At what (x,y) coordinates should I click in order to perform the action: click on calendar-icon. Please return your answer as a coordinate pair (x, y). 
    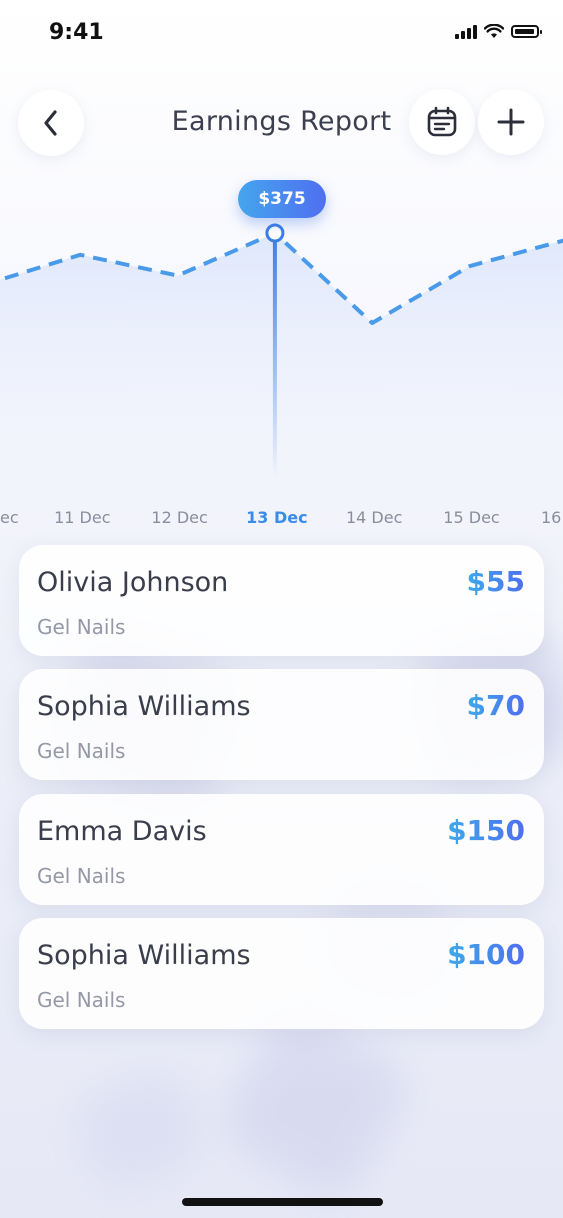
    Looking at the image, I should click on (442, 121).